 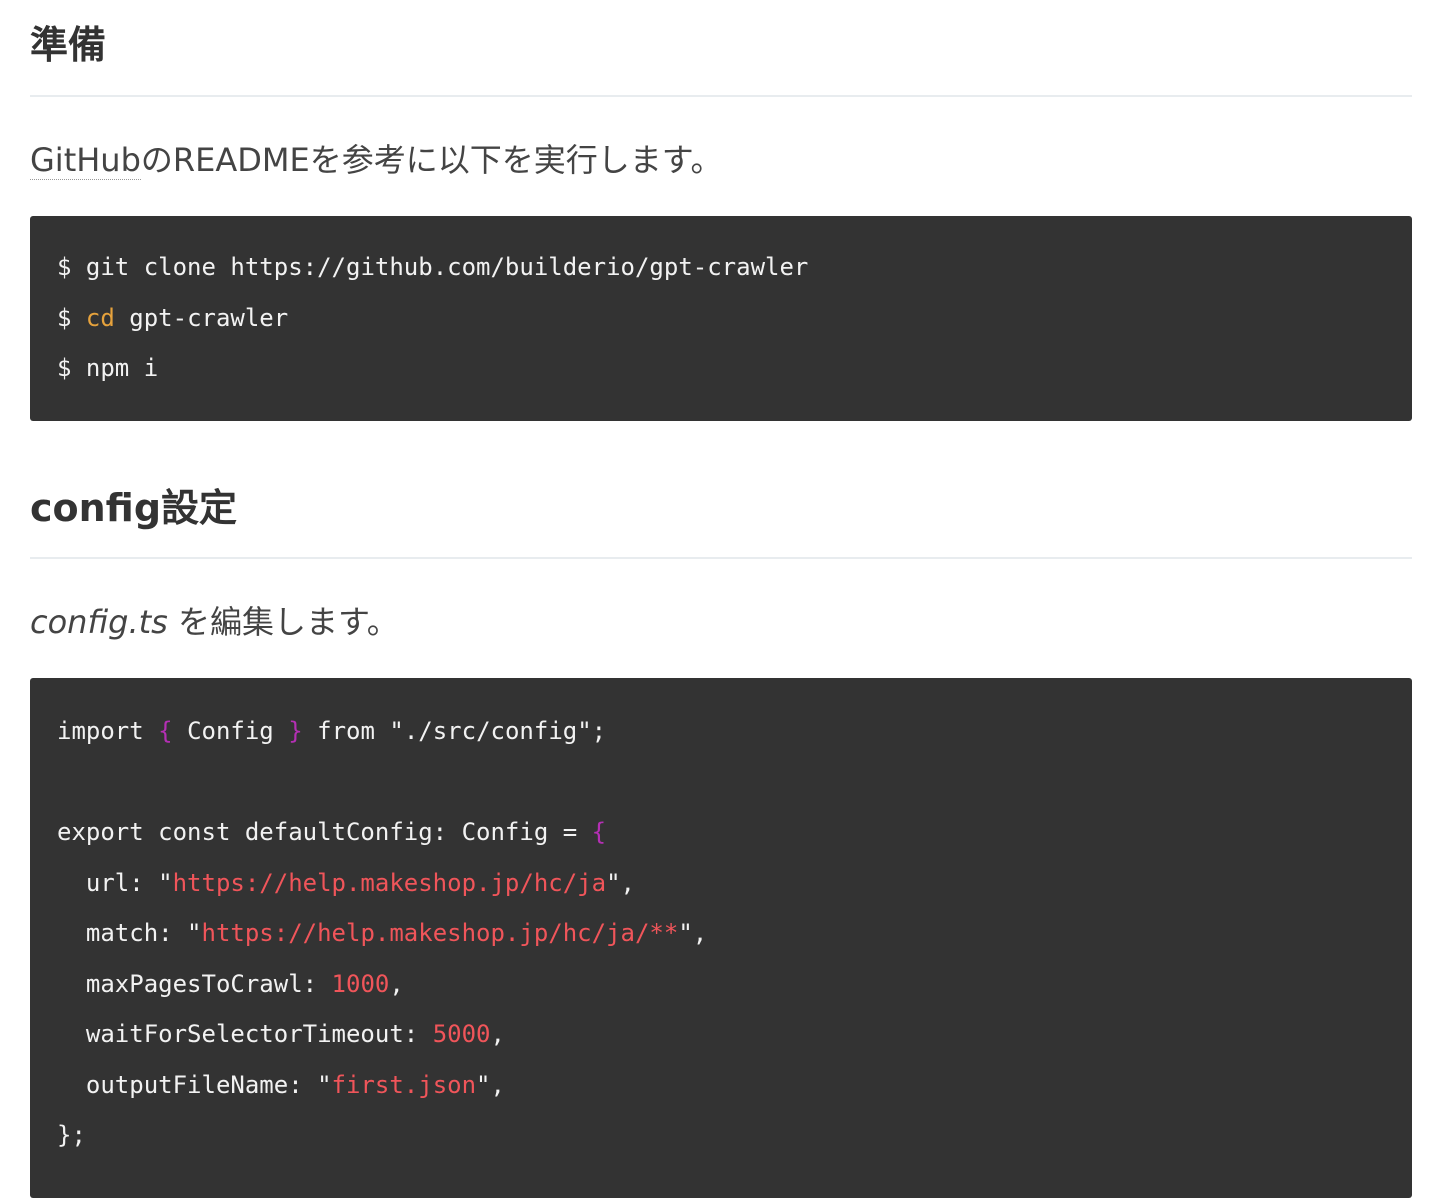 What do you see at coordinates (461, 1034) in the screenshot?
I see `code-number: 5000` at bounding box center [461, 1034].